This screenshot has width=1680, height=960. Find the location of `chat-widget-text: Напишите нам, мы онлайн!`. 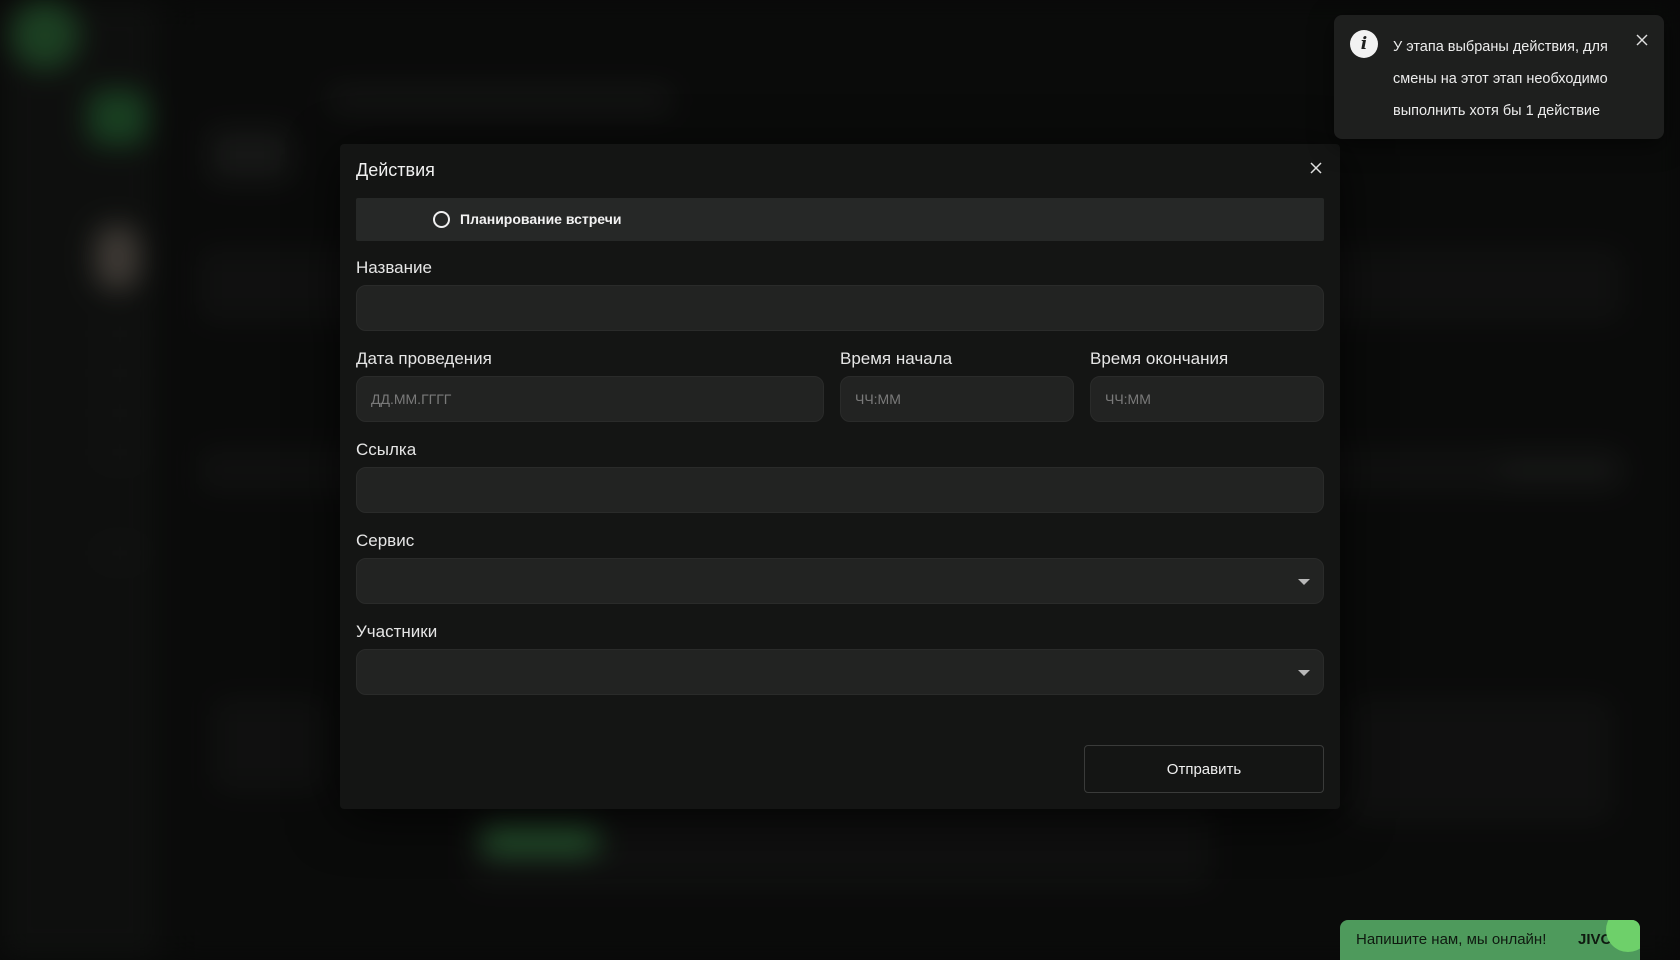

chat-widget-text: Напишите нам, мы онлайн! is located at coordinates (1451, 939).